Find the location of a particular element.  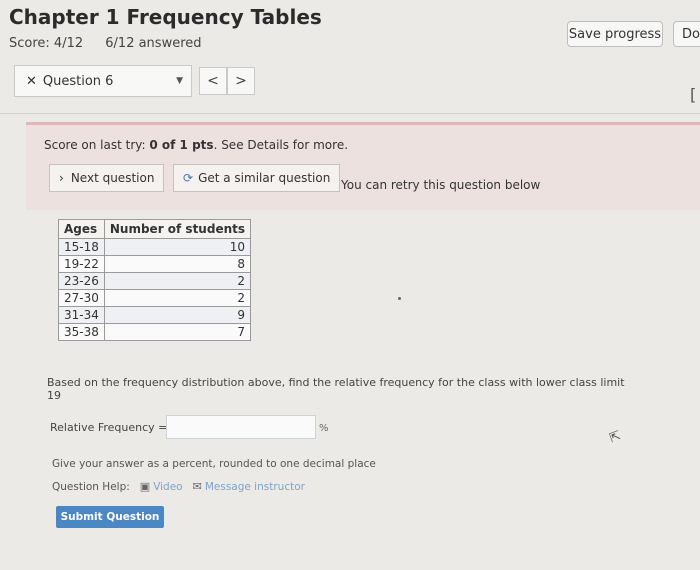

next-question-button: › Next question is located at coordinates (107, 178).